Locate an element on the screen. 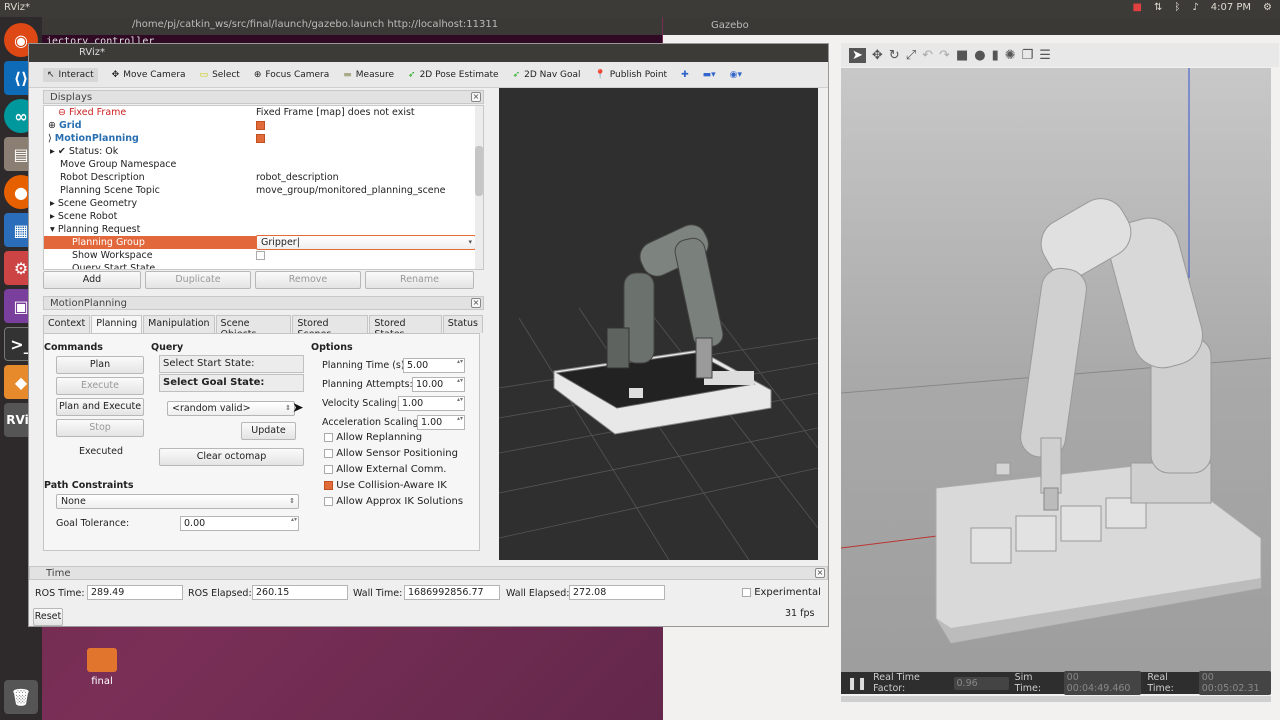 Image resolution: width=1280 pixels, height=720 pixels. add-tool-icon: ✚ is located at coordinates (685, 75).